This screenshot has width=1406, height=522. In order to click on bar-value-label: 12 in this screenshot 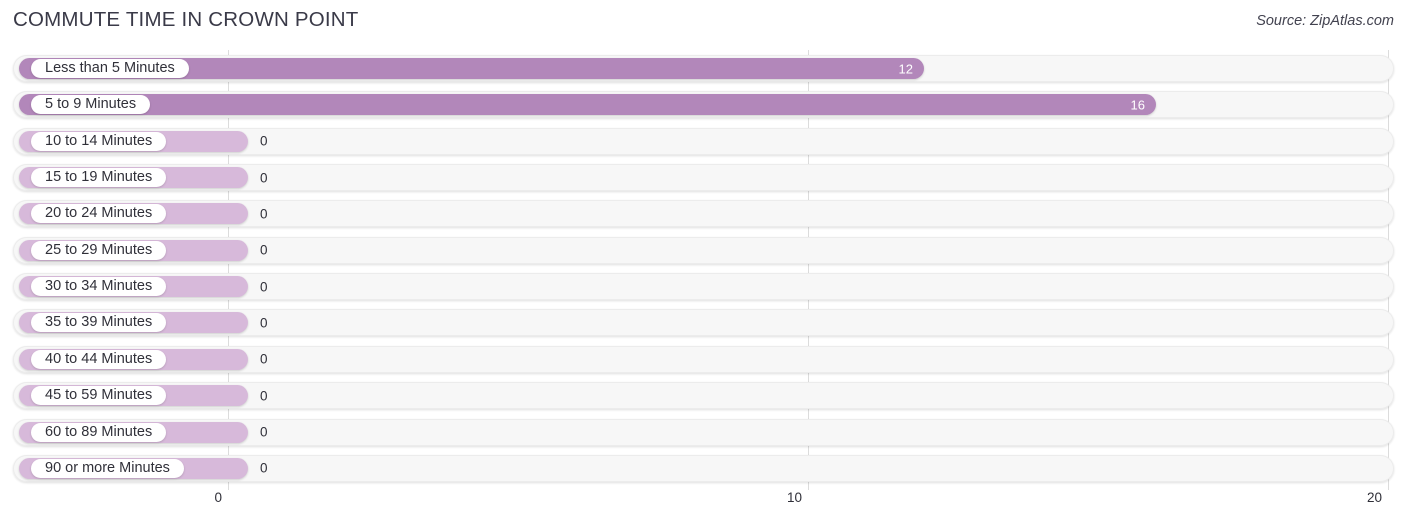, I will do `click(905, 68)`.